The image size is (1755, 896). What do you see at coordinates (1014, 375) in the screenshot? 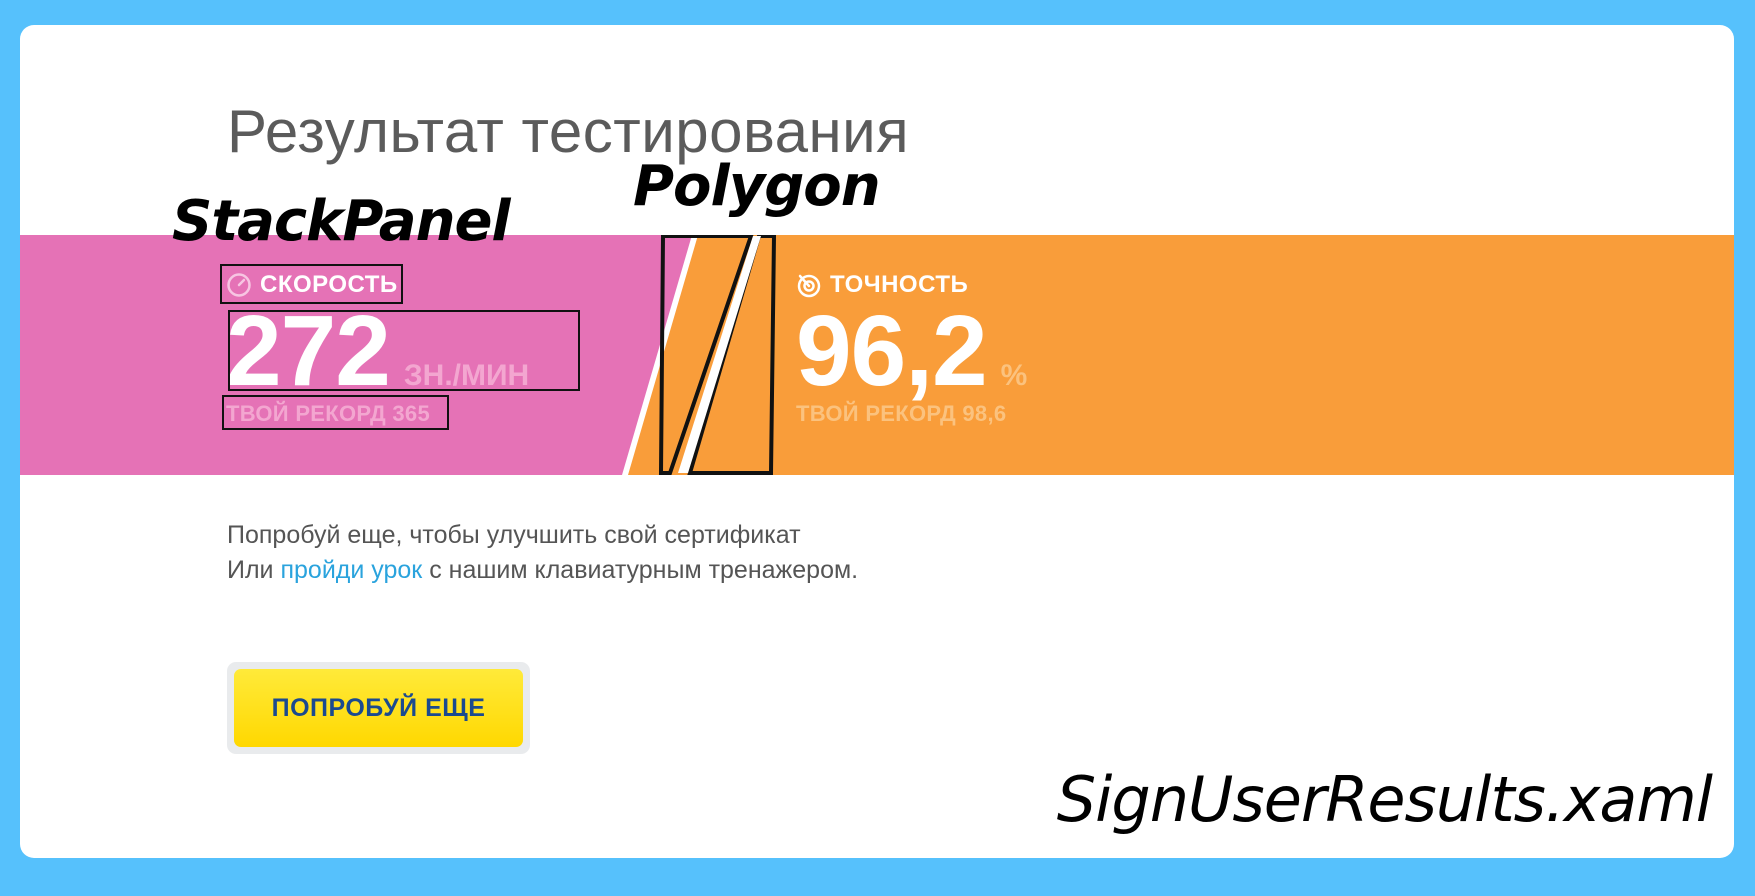
I see `accuracy-unit: %` at bounding box center [1014, 375].